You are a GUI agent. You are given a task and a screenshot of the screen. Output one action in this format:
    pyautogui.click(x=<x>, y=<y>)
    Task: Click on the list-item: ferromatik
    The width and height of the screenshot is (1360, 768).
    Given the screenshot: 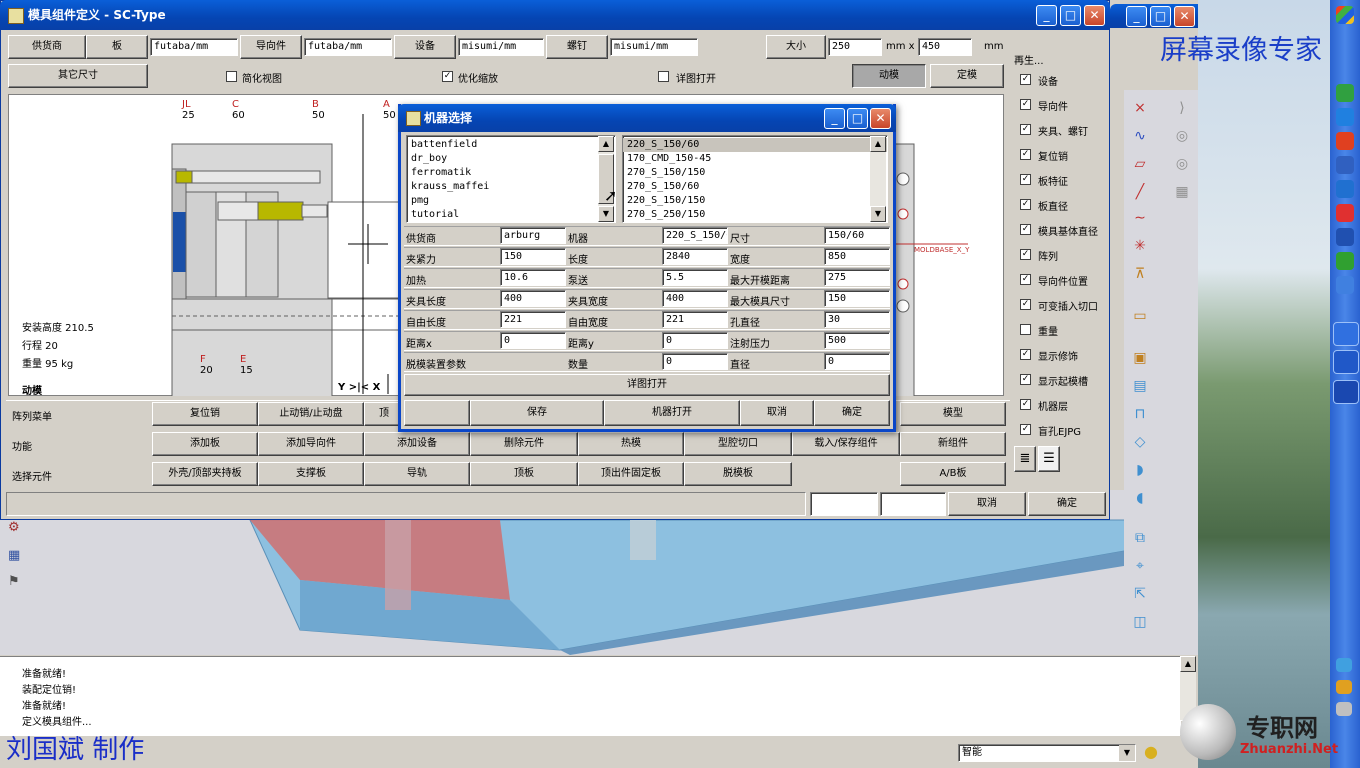 What is the action you would take?
    pyautogui.click(x=511, y=173)
    